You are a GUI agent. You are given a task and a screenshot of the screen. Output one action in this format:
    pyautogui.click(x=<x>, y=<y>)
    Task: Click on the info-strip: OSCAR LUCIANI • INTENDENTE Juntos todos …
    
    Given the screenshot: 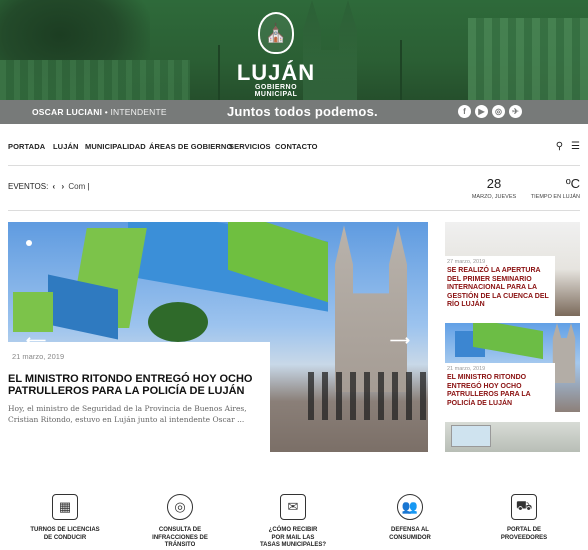 What is the action you would take?
    pyautogui.click(x=294, y=112)
    